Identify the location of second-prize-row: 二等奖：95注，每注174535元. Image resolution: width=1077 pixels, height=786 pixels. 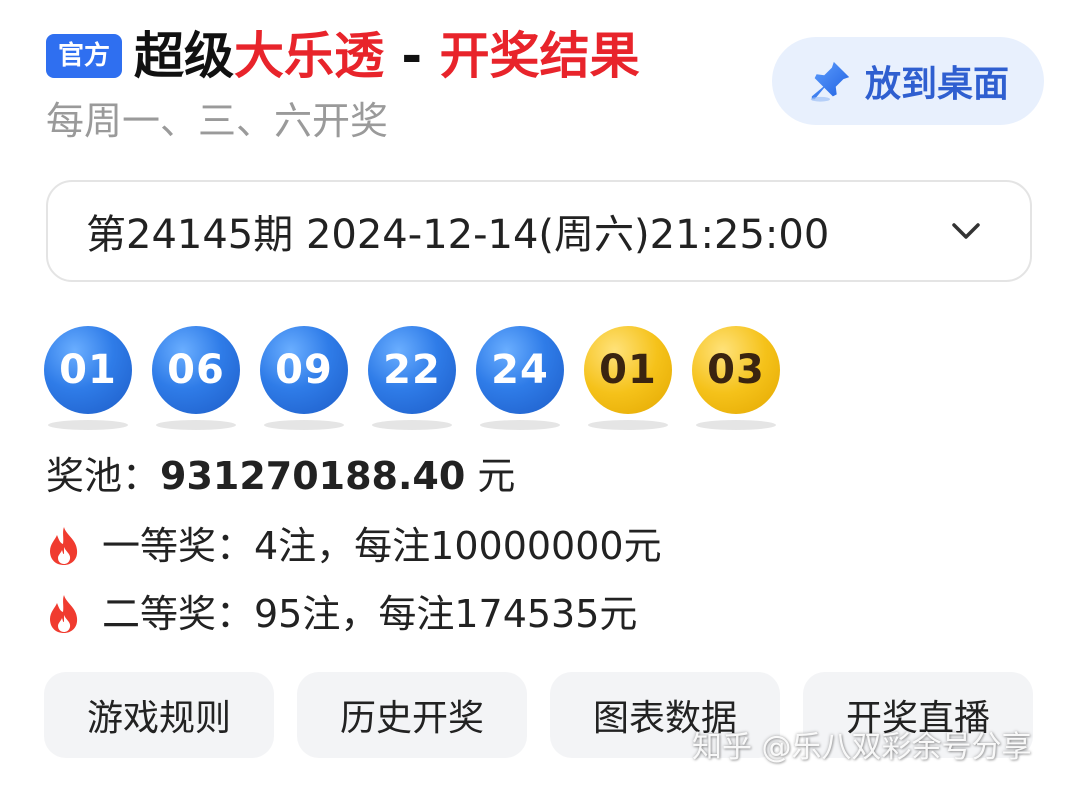
(341, 614).